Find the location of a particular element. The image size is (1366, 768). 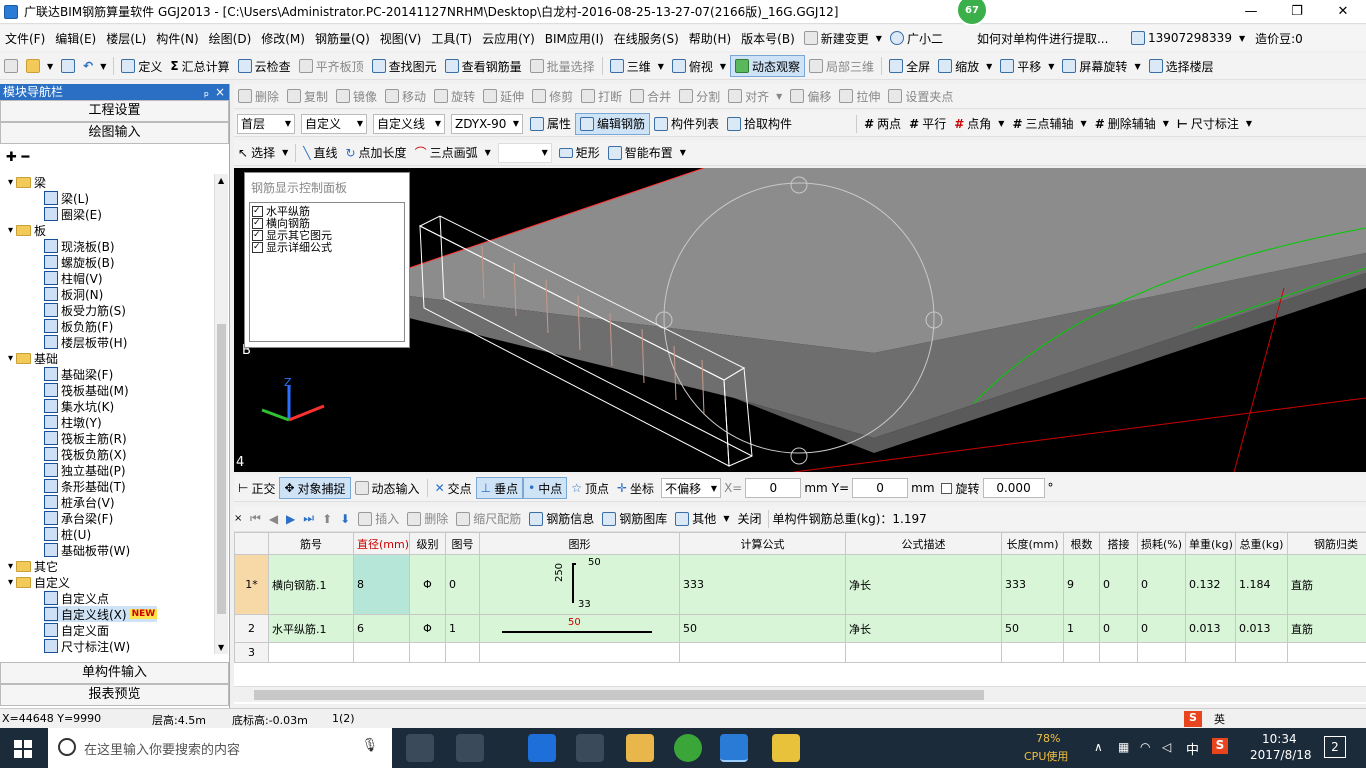

score-badge: 67 is located at coordinates (972, 13).